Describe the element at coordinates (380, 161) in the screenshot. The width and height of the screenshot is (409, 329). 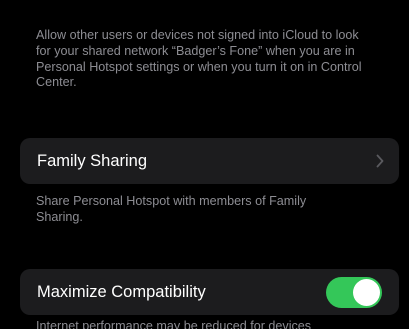
I see `chevron-right-icon` at that location.